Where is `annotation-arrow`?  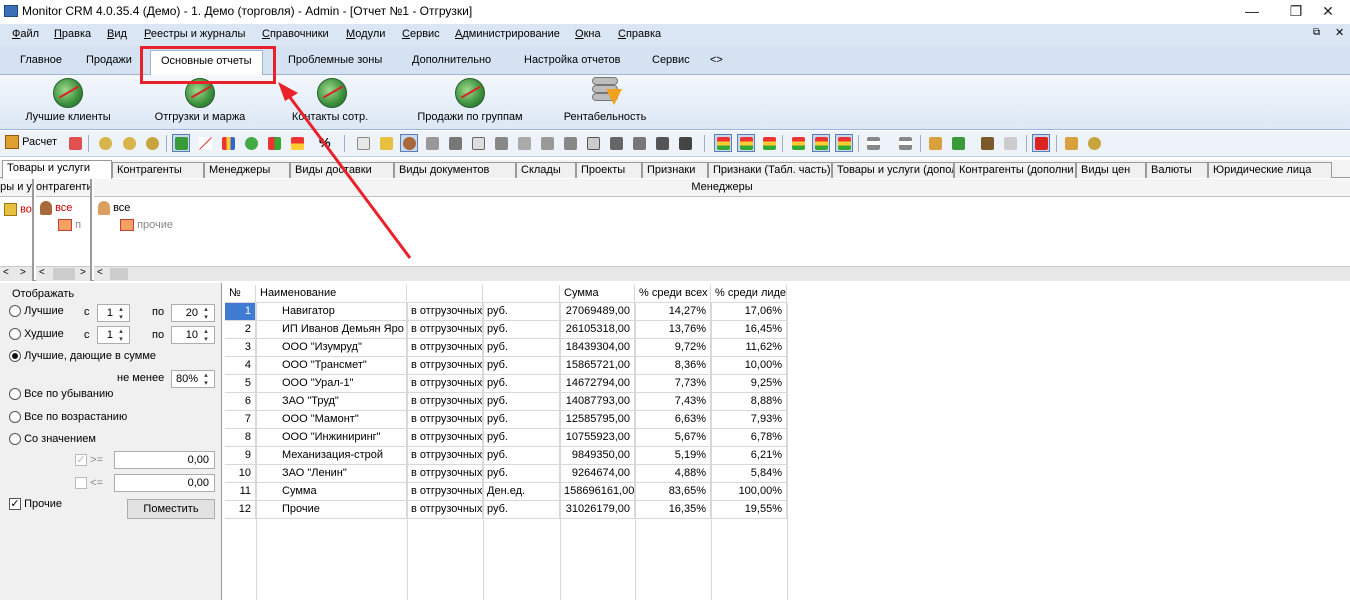 annotation-arrow is located at coordinates (345, 170).